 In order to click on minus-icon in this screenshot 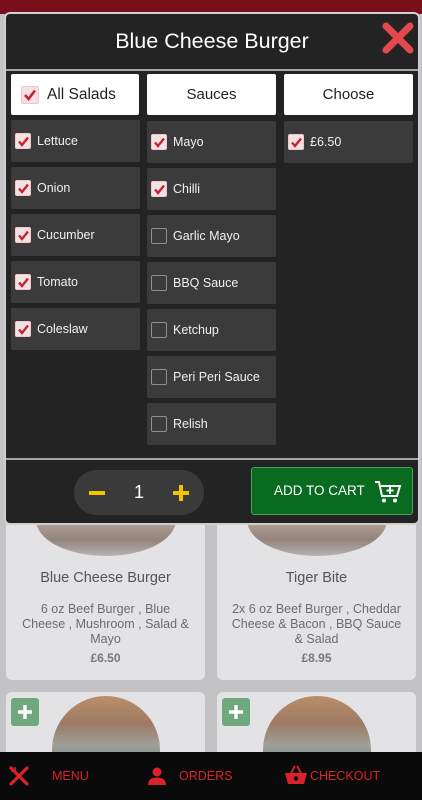, I will do `click(97, 493)`.